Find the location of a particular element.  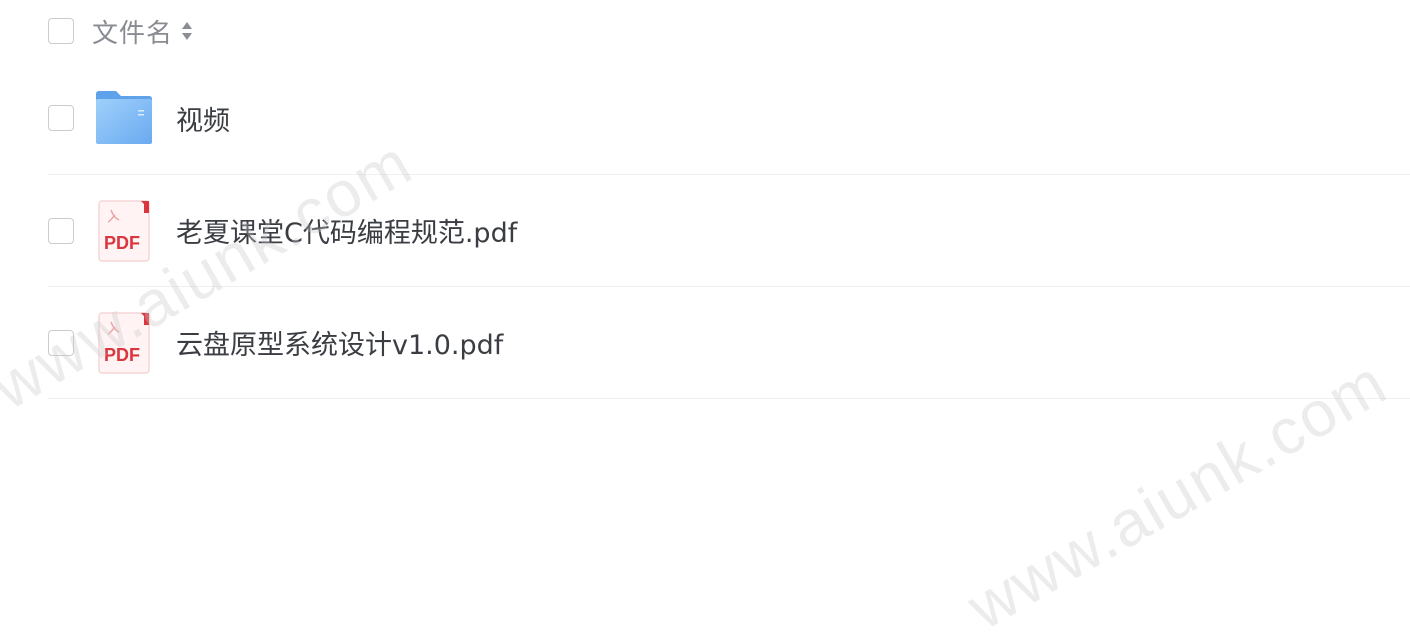

column-header-filename: 文件名 is located at coordinates (132, 31).